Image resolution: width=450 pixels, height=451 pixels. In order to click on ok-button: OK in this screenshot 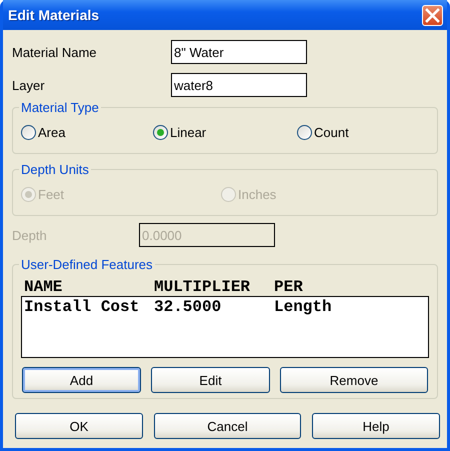, I will do `click(79, 426)`.